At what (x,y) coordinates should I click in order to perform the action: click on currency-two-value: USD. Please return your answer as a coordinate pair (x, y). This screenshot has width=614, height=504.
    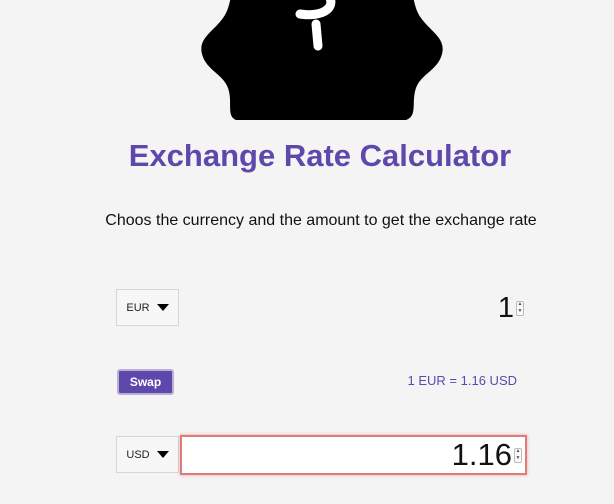
    Looking at the image, I should click on (138, 454).